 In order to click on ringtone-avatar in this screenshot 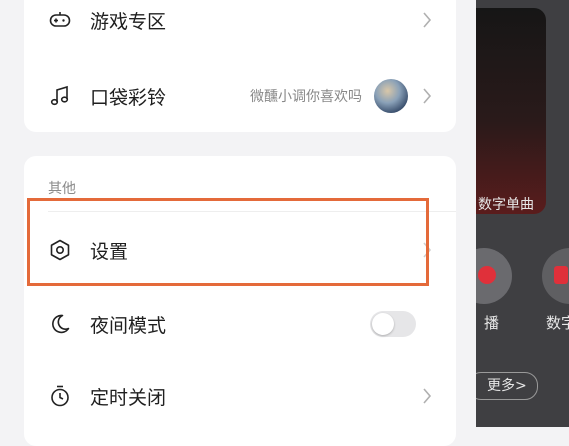, I will do `click(391, 96)`.